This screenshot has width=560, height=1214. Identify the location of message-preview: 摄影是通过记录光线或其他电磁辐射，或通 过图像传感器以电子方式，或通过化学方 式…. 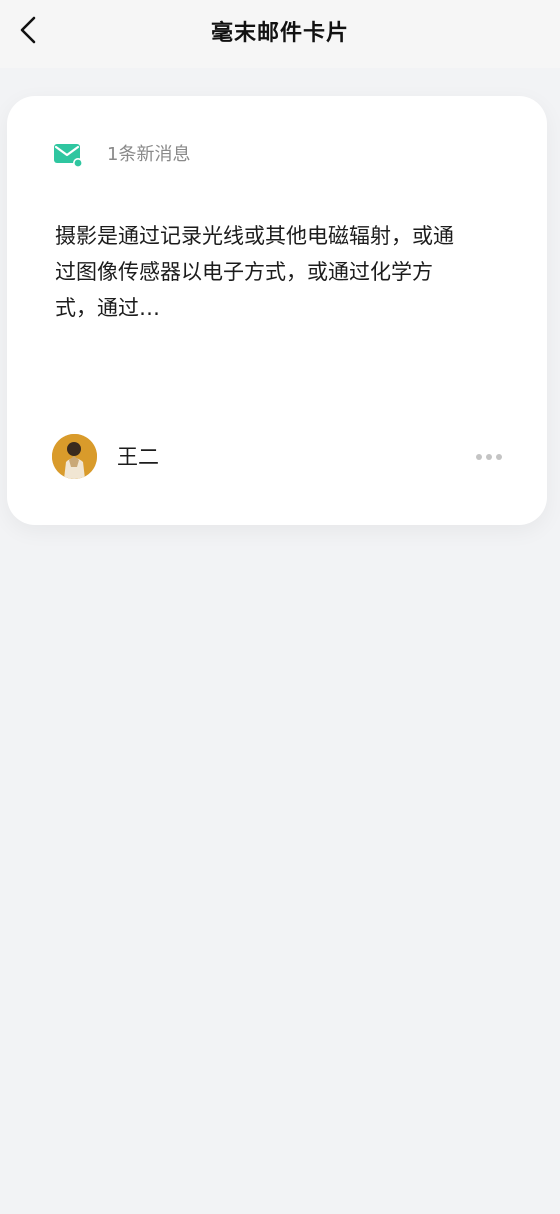
(275, 272).